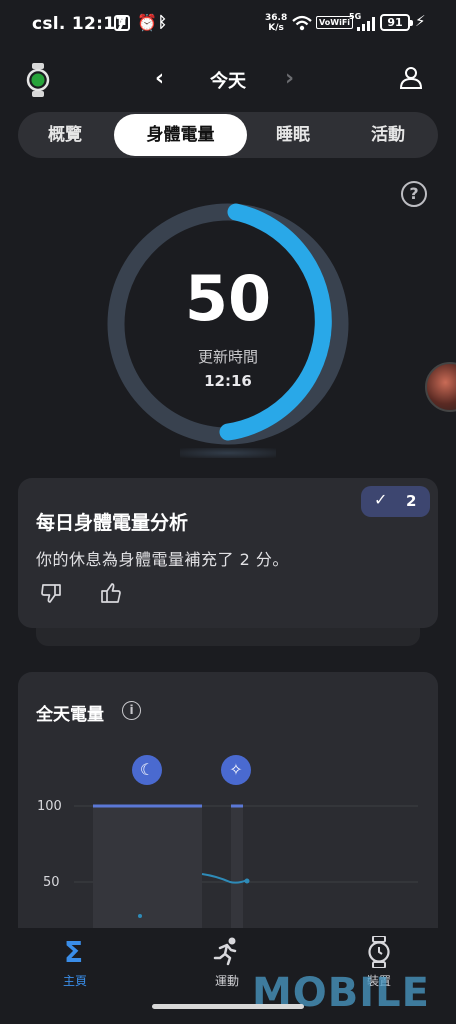 The image size is (456, 1024). I want to click on sleep-period-band, so click(147, 873).